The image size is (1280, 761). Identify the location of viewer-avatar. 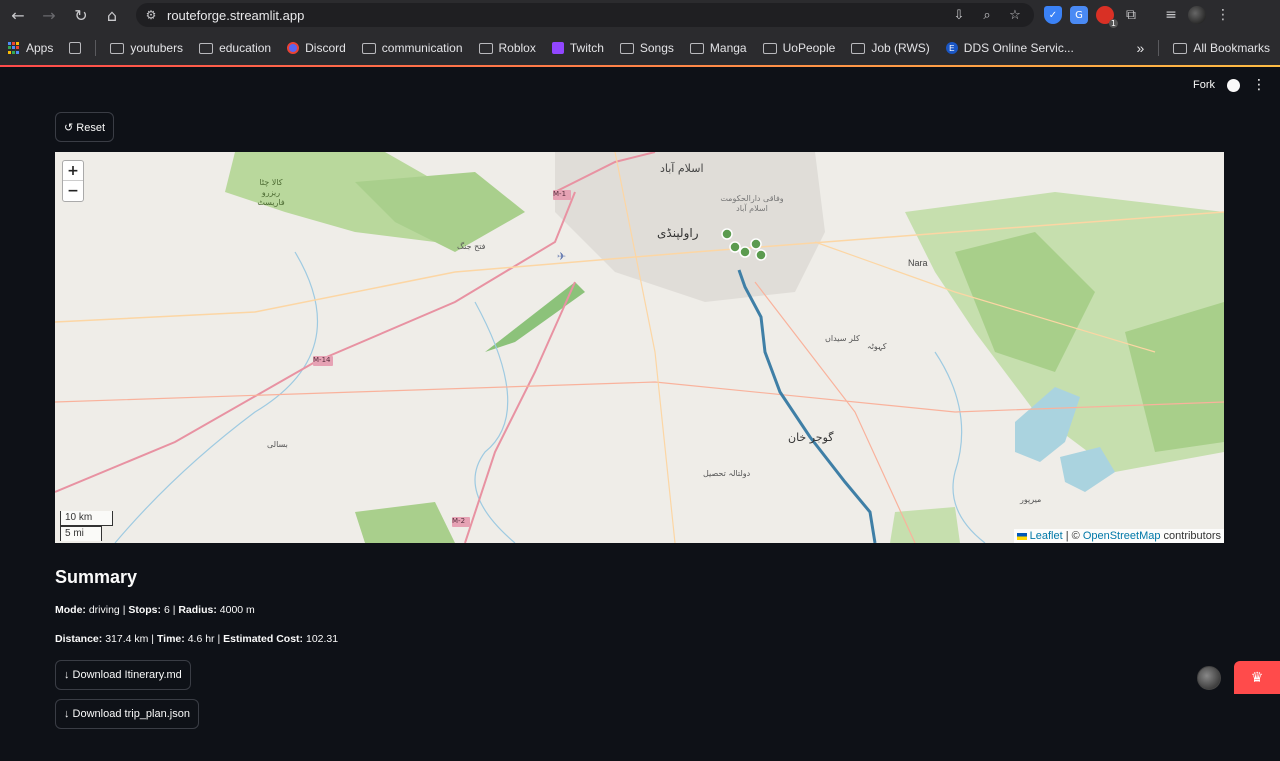
(1209, 678).